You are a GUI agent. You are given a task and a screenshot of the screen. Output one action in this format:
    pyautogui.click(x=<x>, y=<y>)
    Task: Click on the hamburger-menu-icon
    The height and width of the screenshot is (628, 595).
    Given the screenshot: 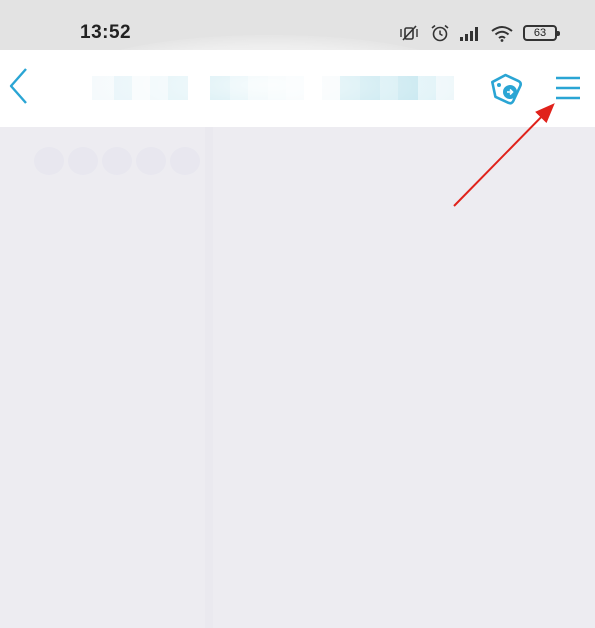 What is the action you would take?
    pyautogui.click(x=568, y=90)
    